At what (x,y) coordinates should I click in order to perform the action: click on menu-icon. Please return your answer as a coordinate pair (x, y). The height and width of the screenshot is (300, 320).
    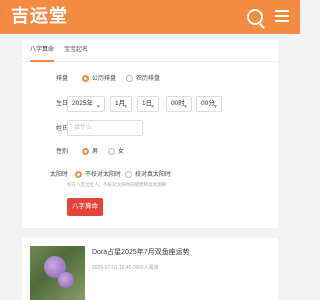
    Looking at the image, I should click on (282, 17).